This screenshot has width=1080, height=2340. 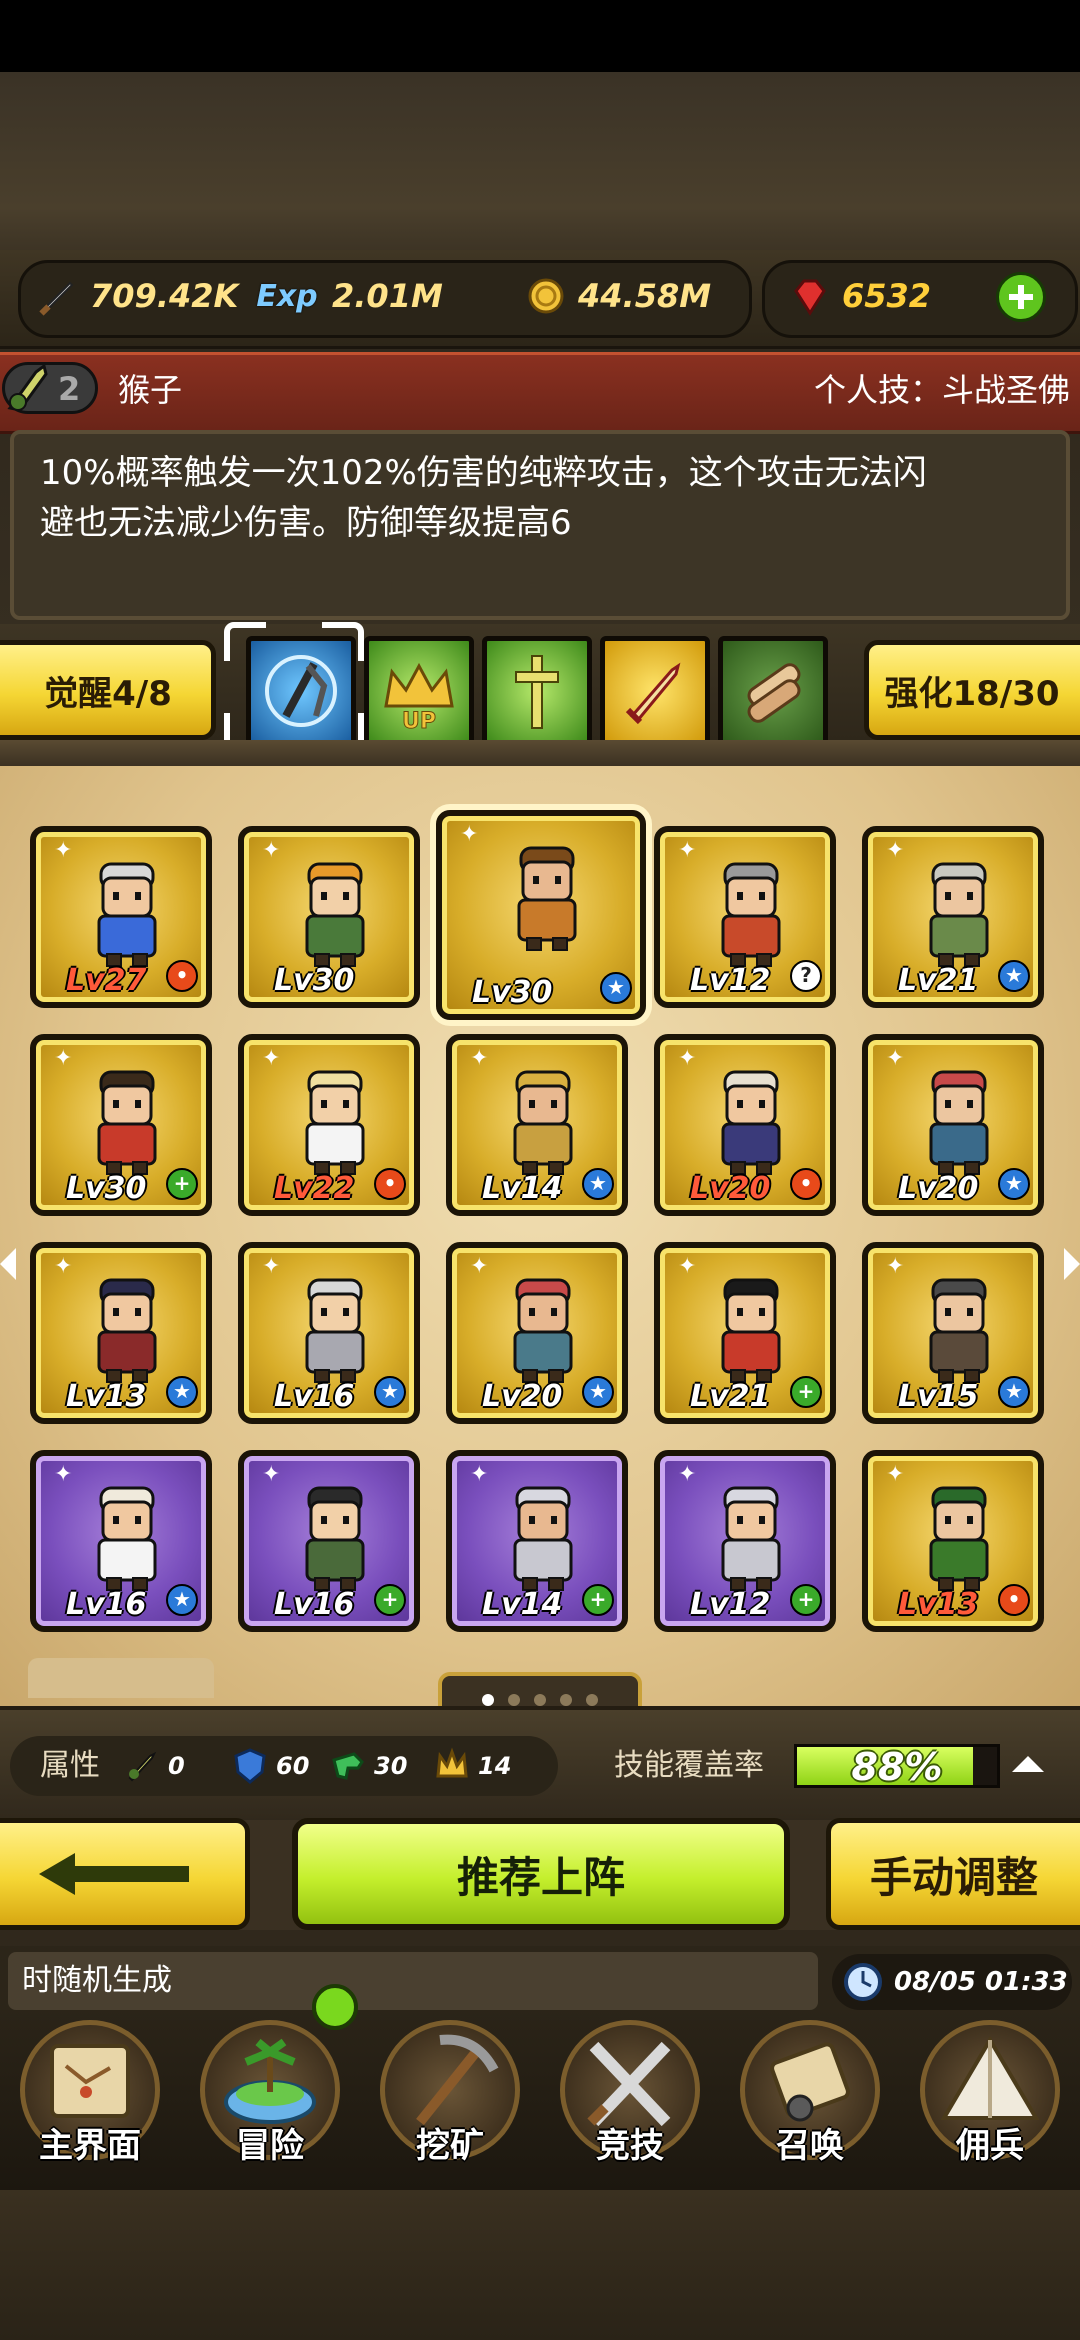 What do you see at coordinates (27, 387) in the screenshot?
I see `hero-class-icon` at bounding box center [27, 387].